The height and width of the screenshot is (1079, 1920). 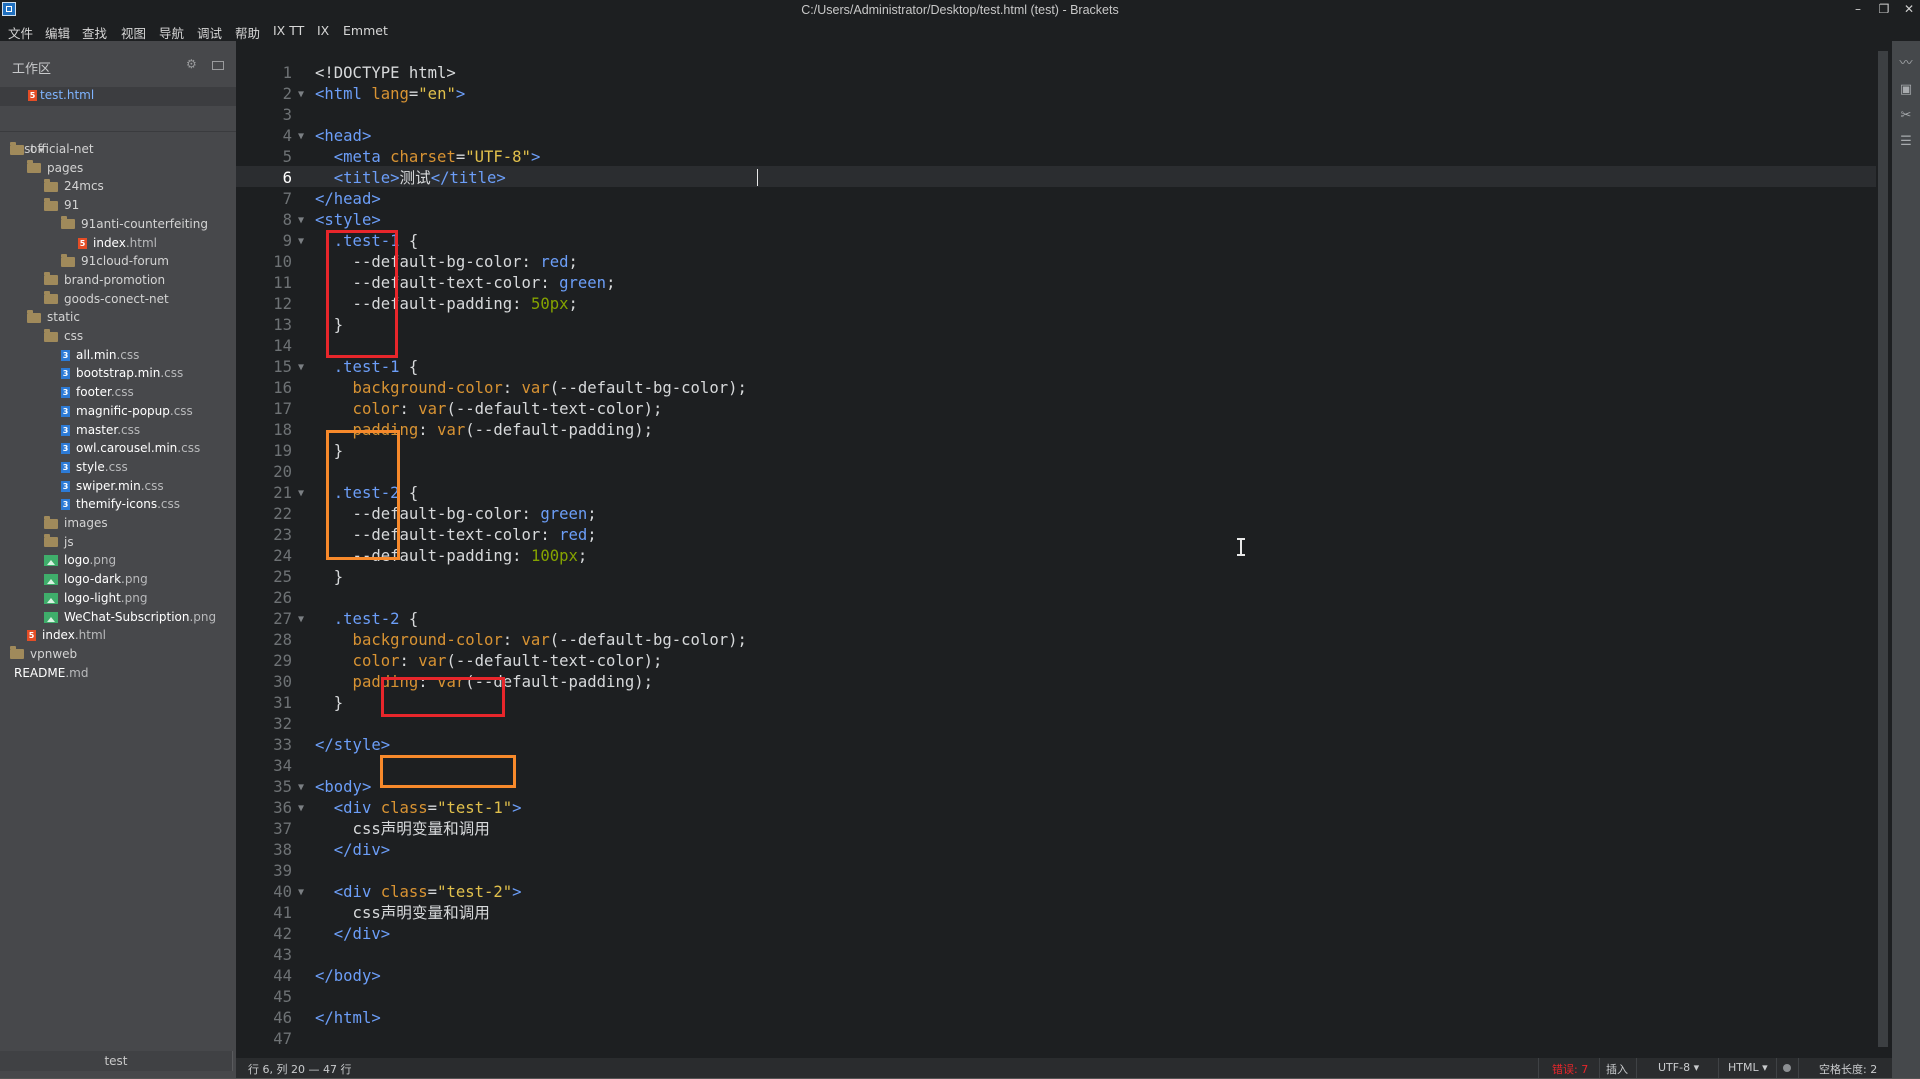 I want to click on code-token: .test-1, so click(x=357, y=367).